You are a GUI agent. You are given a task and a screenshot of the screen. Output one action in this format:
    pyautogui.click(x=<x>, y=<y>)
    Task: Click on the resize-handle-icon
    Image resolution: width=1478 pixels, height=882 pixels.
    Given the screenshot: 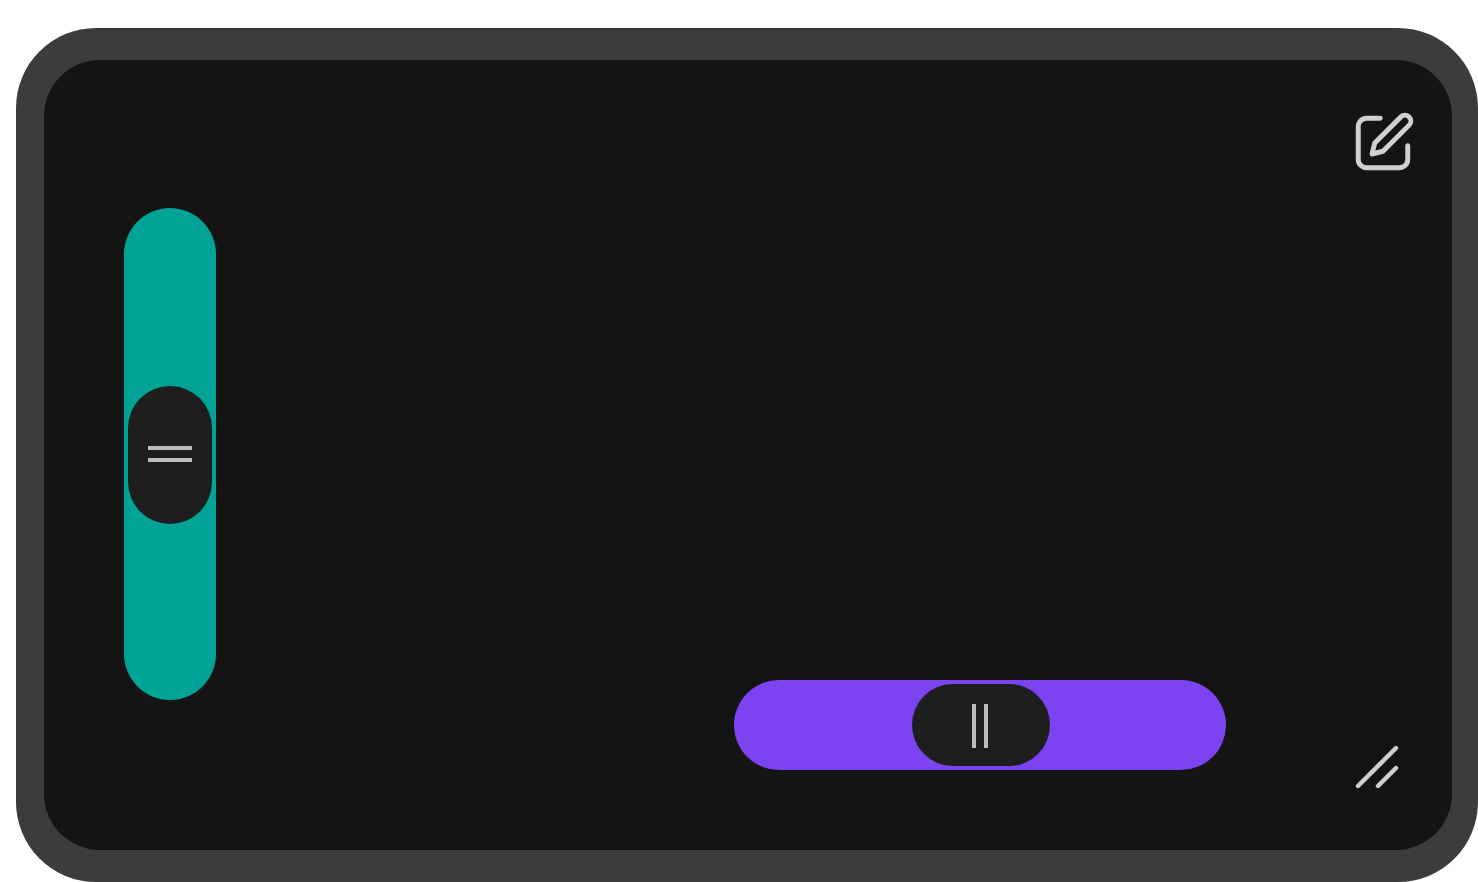 What is the action you would take?
    pyautogui.click(x=1377, y=767)
    